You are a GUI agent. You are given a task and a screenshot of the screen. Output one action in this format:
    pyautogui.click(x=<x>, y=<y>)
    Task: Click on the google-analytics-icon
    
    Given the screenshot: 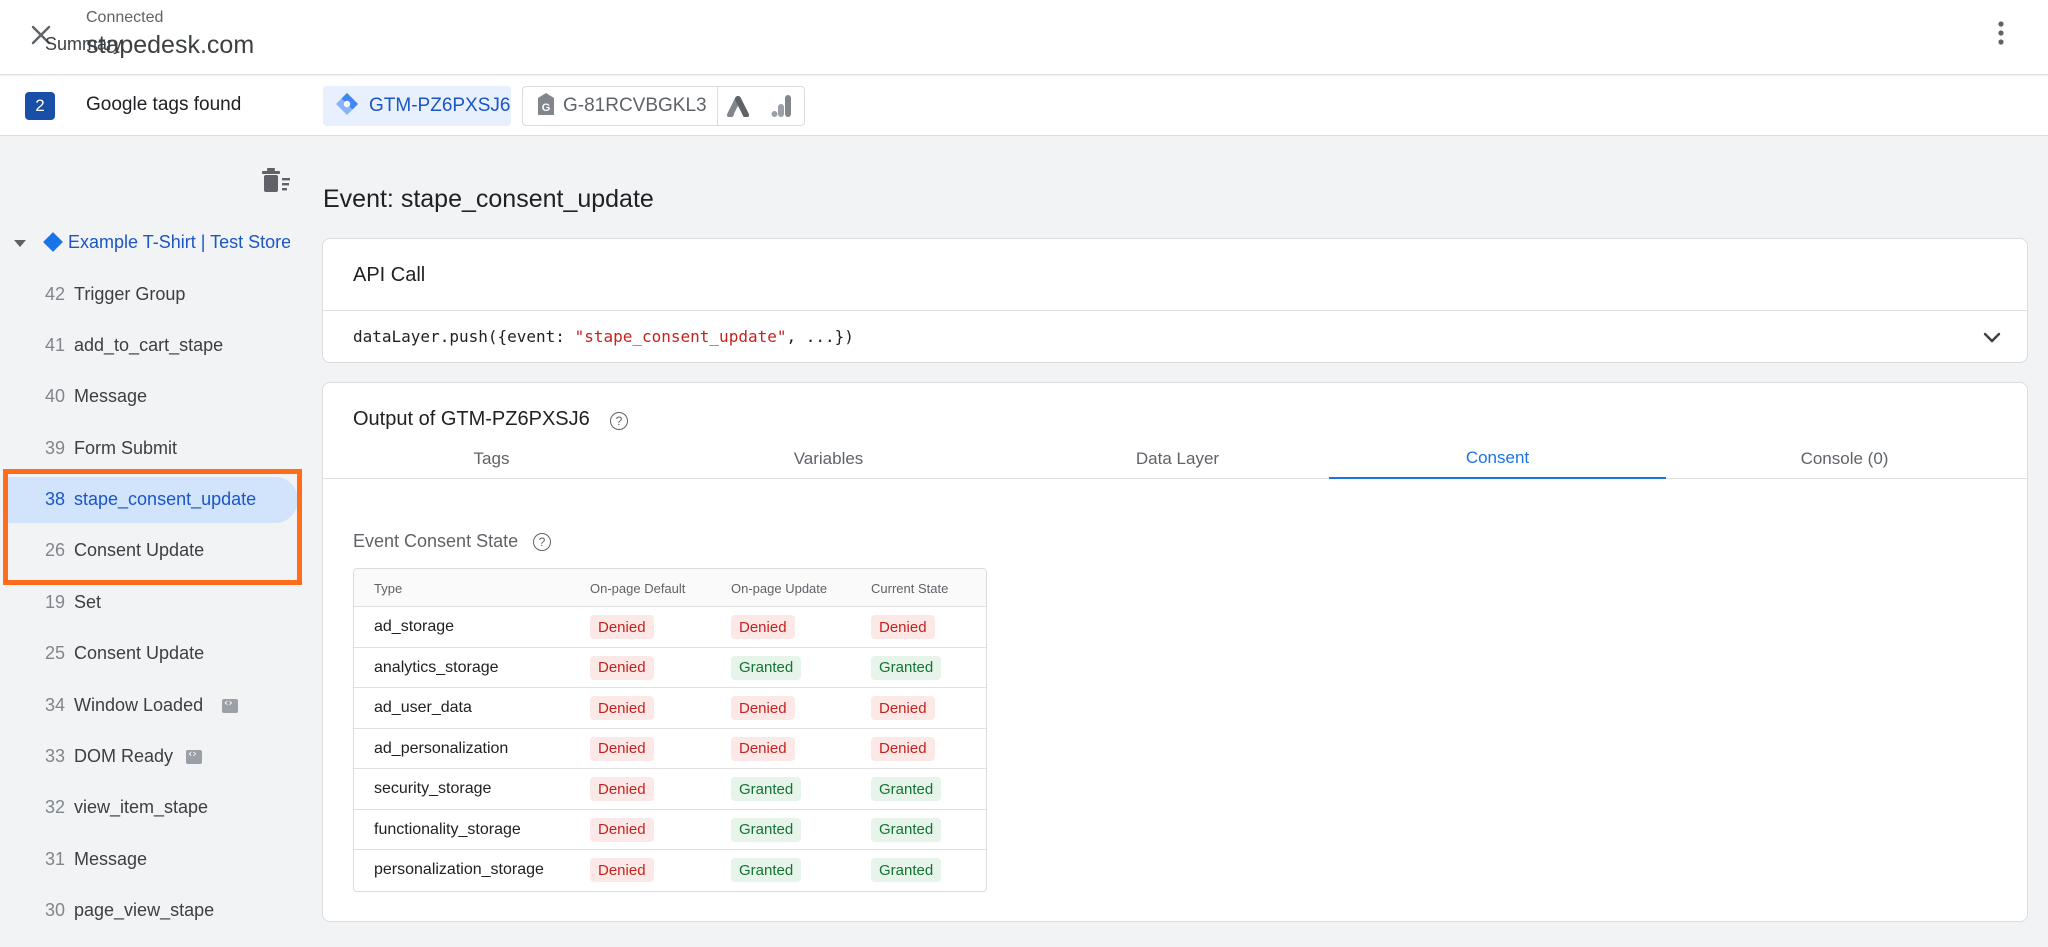 What is the action you would take?
    pyautogui.click(x=782, y=106)
    